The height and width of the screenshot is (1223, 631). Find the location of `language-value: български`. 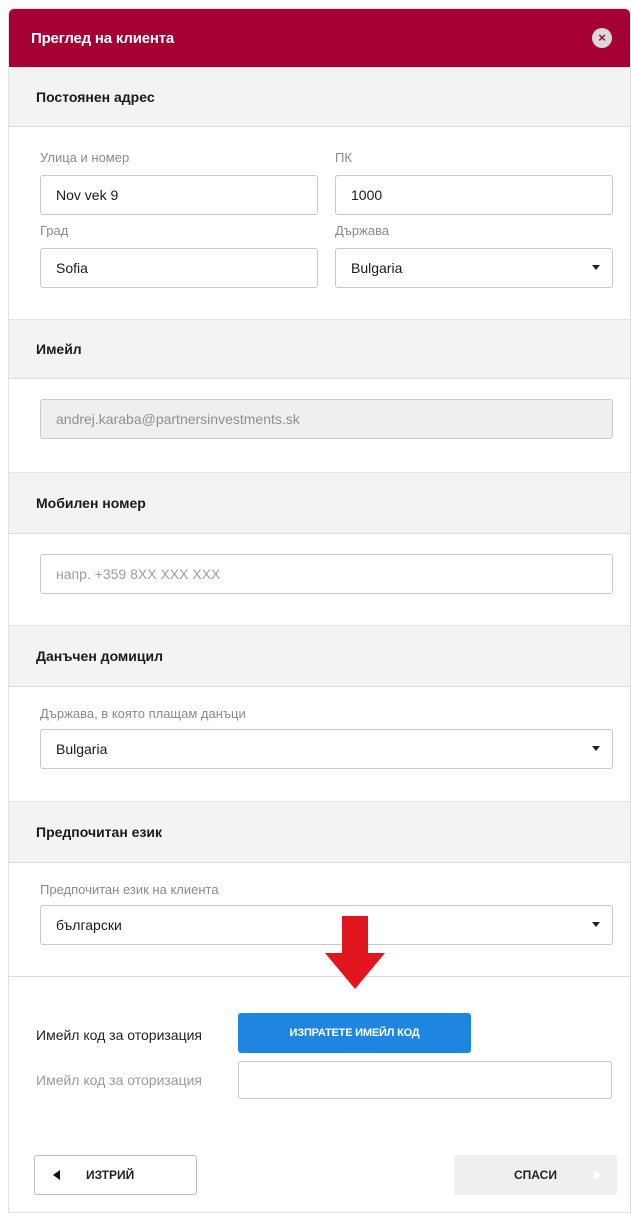

language-value: български is located at coordinates (89, 925).